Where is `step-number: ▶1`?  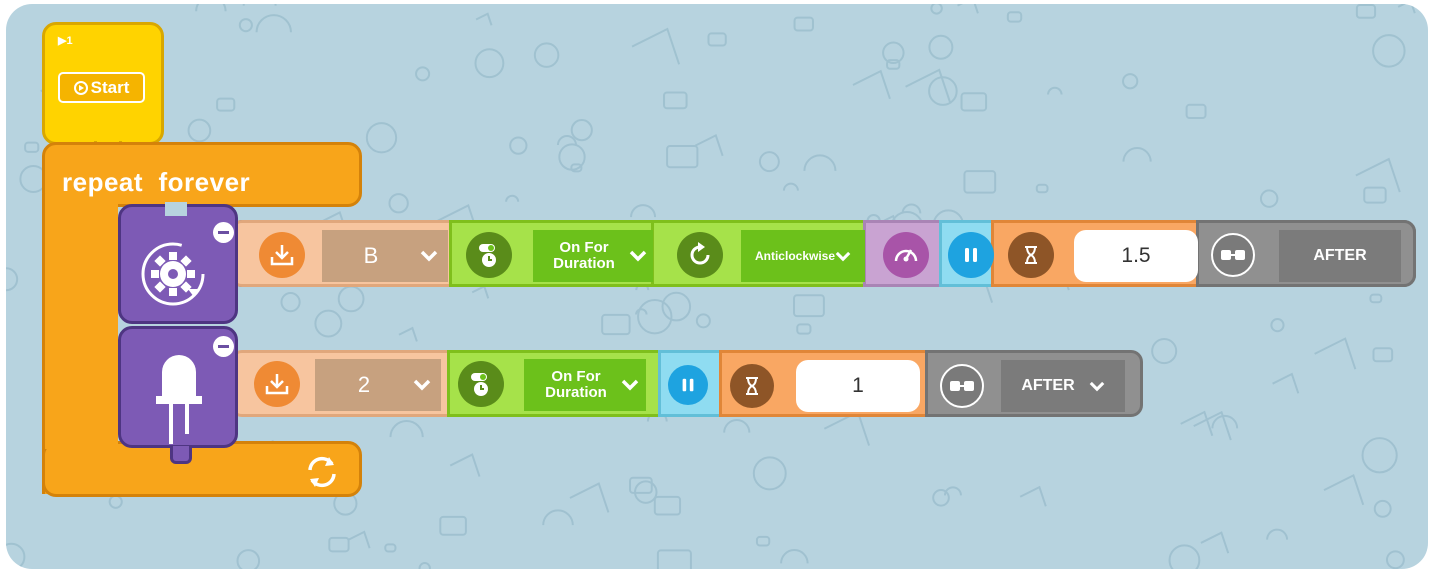
step-number: ▶1 is located at coordinates (65, 41).